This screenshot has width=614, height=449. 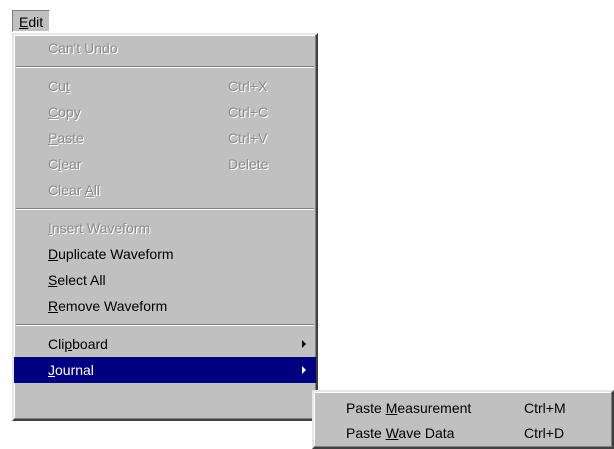 What do you see at coordinates (74, 190) in the screenshot?
I see `menu-item-label: Clear All` at bounding box center [74, 190].